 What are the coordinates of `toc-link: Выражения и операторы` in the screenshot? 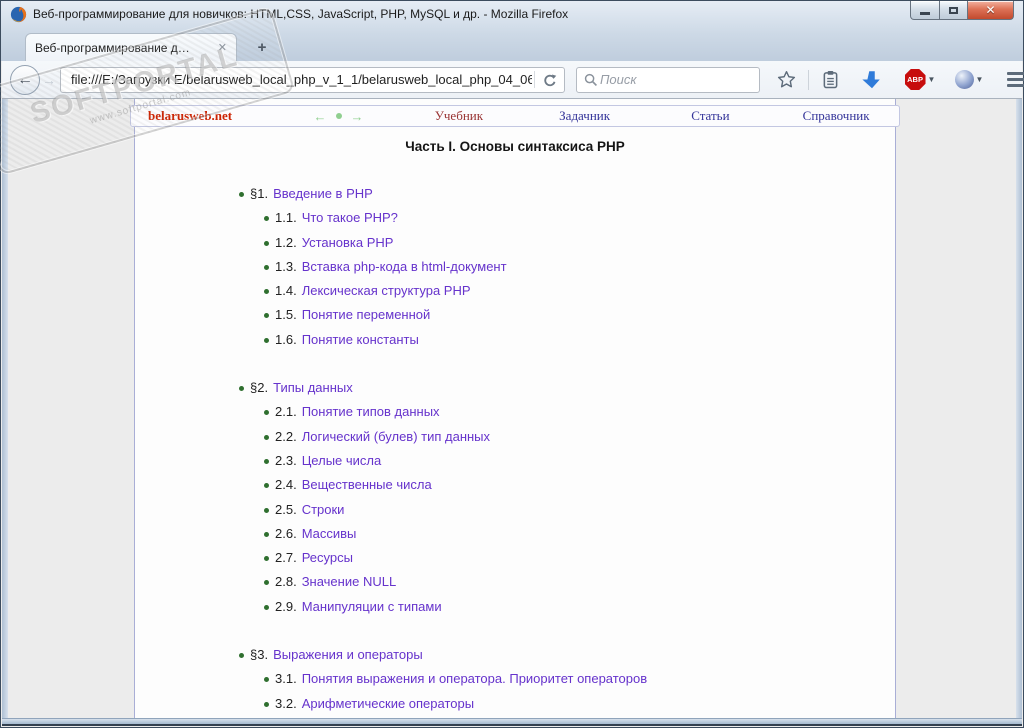 It's located at (348, 654).